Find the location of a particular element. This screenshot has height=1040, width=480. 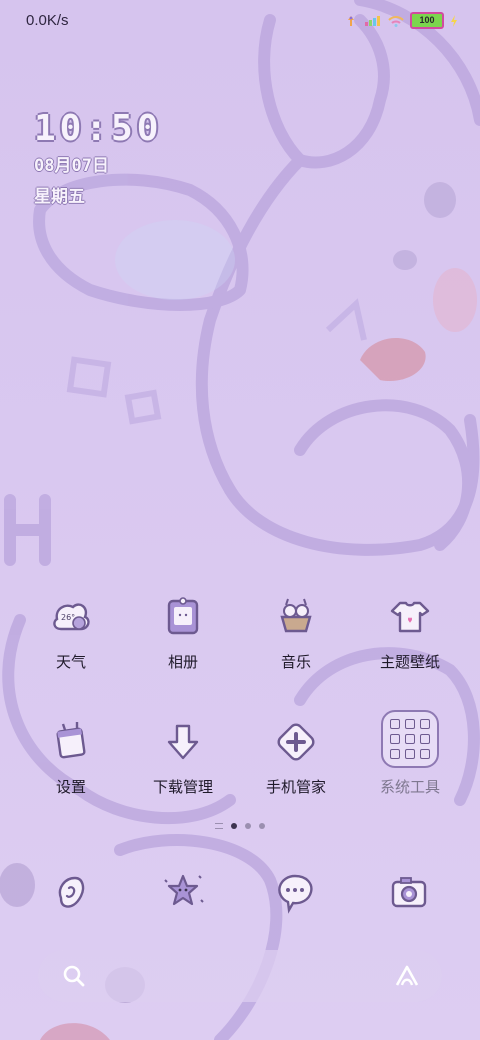

clock-date: 08月07日 is located at coordinates (71, 166).